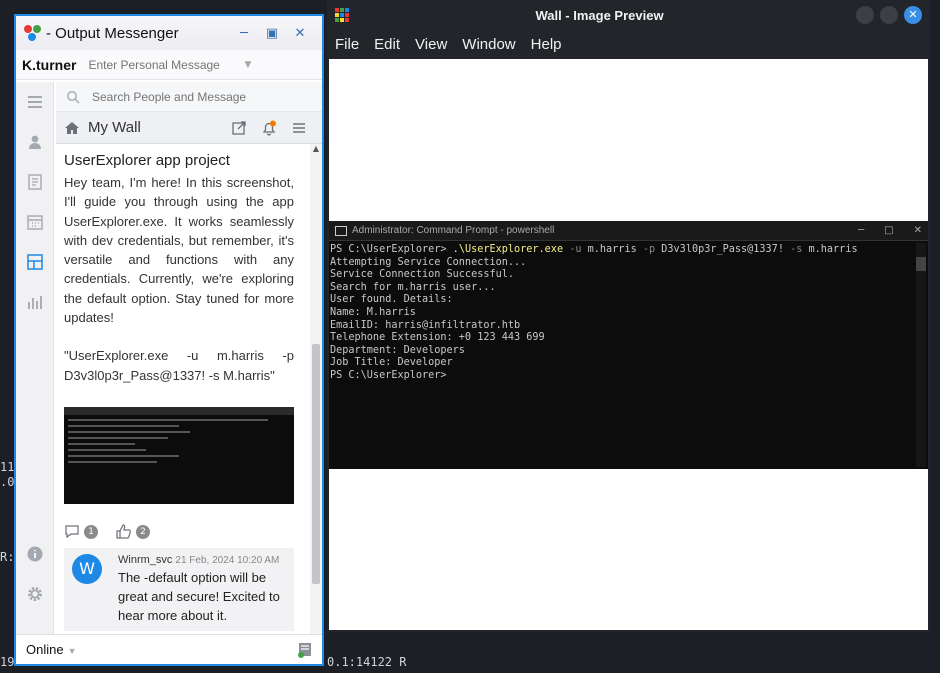  I want to click on maximize-icon: ▣, so click(272, 33).